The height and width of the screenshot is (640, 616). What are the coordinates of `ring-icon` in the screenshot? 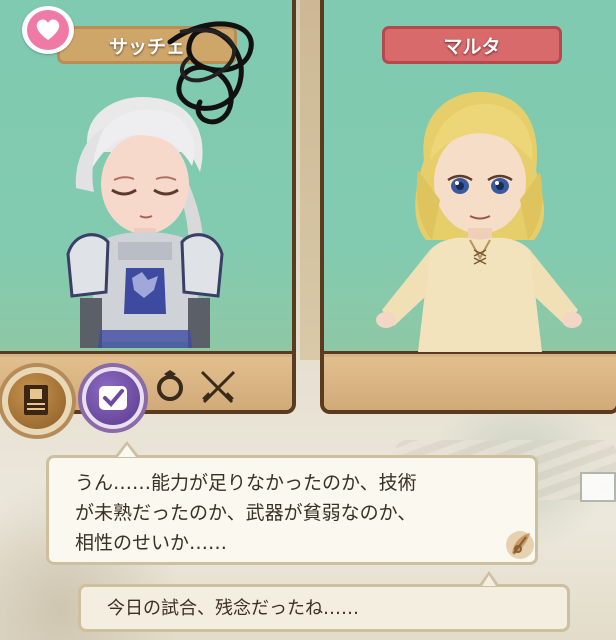 It's located at (170, 386).